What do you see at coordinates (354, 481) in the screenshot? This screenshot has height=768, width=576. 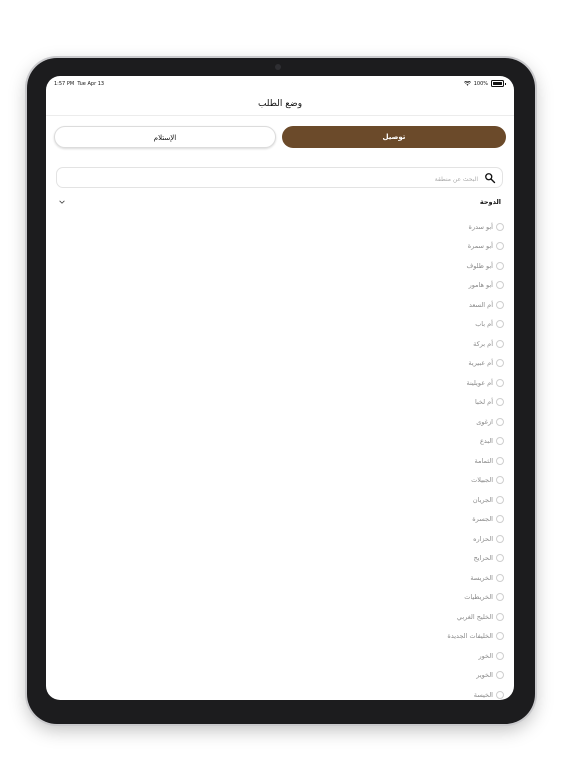 I see `list-item: الجبيلات` at bounding box center [354, 481].